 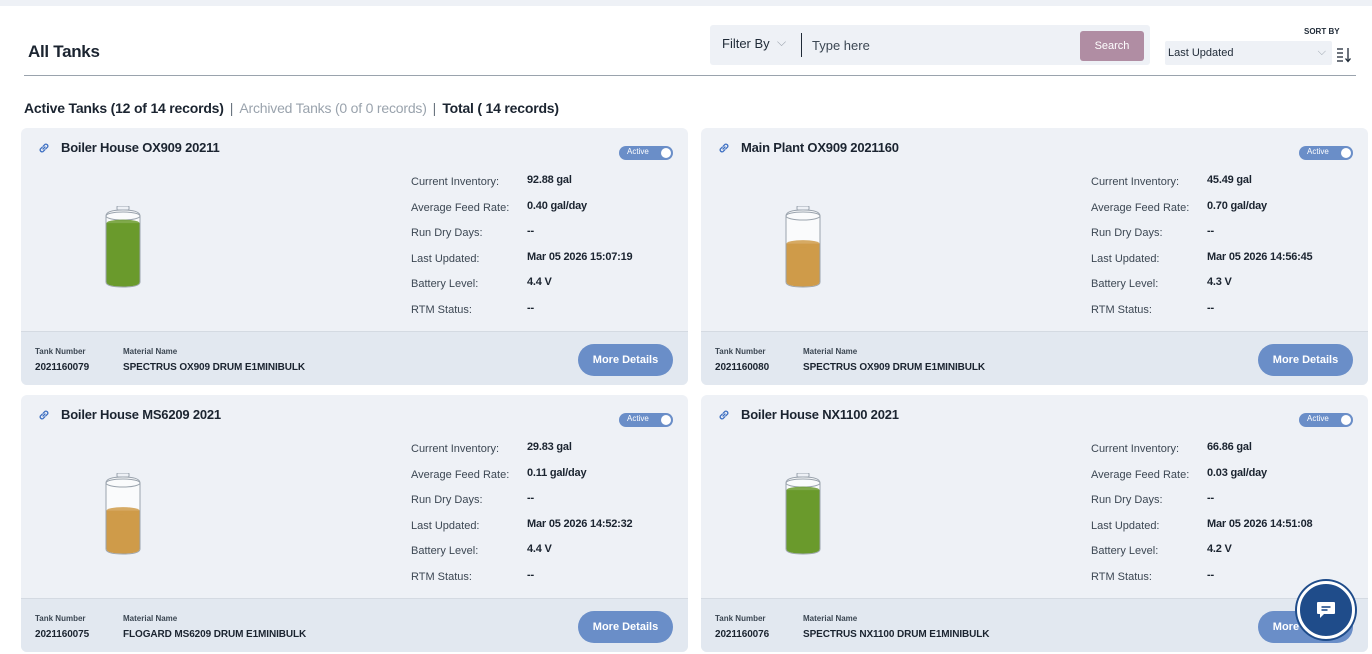 What do you see at coordinates (549, 447) in the screenshot?
I see `prop-value: 29.83 gal` at bounding box center [549, 447].